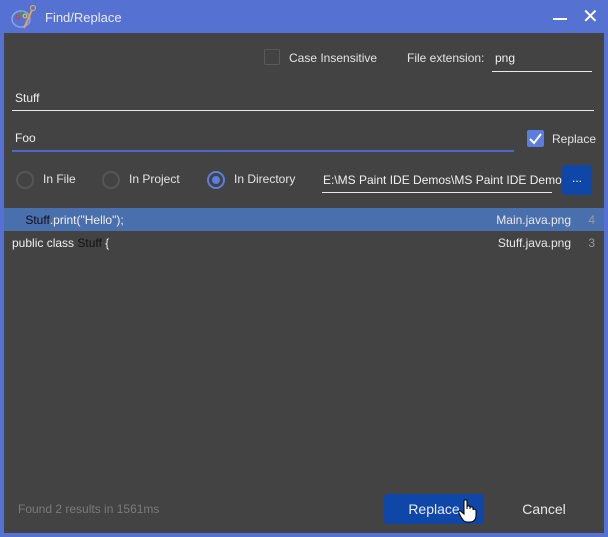  What do you see at coordinates (25, 180) in the screenshot?
I see `radio-in-file` at bounding box center [25, 180].